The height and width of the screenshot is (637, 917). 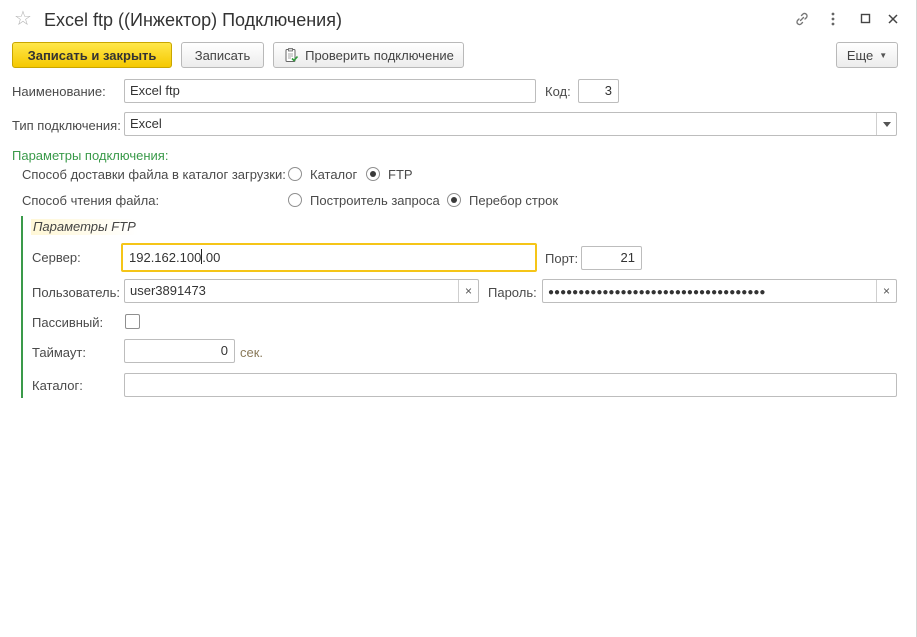 I want to click on password-value: ●●●●●●●●●●●●●●●●●●●●●●●●●●●●●●●●●●●●, so click(x=657, y=292).